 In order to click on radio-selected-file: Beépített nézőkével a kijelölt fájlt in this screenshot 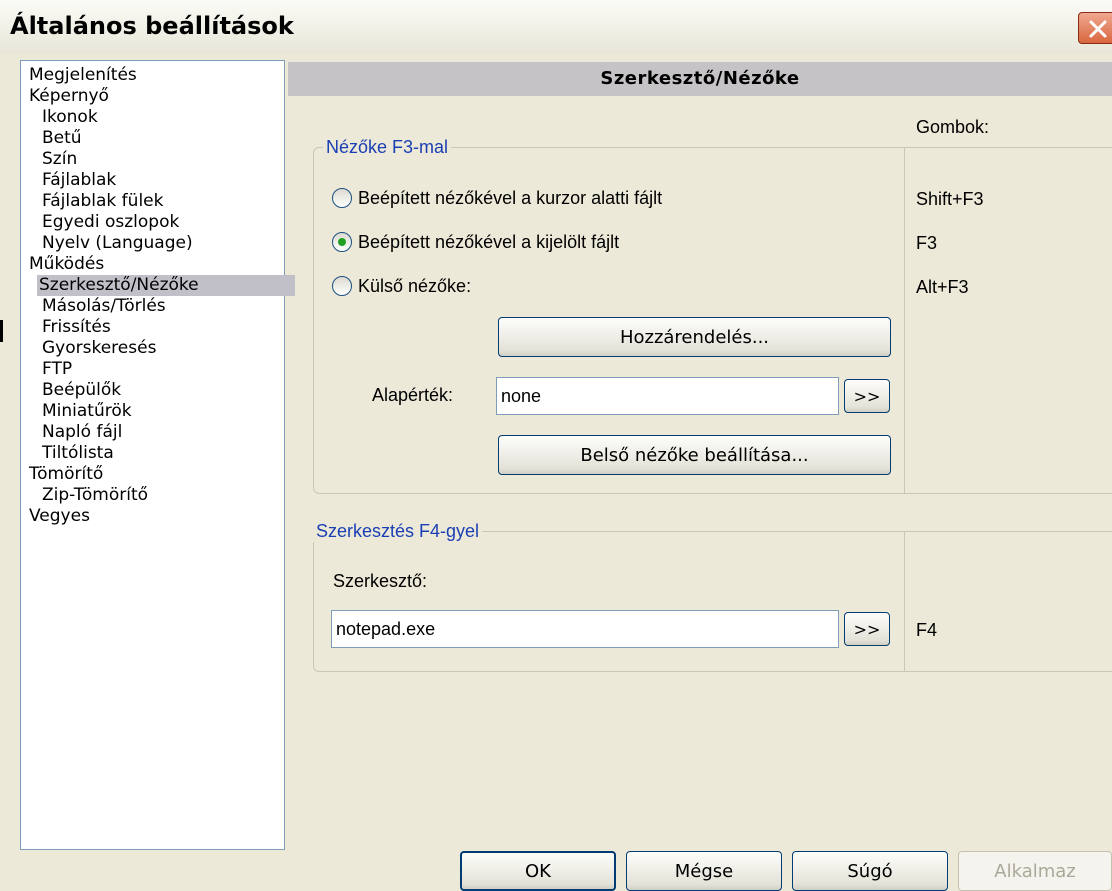, I will do `click(475, 242)`.